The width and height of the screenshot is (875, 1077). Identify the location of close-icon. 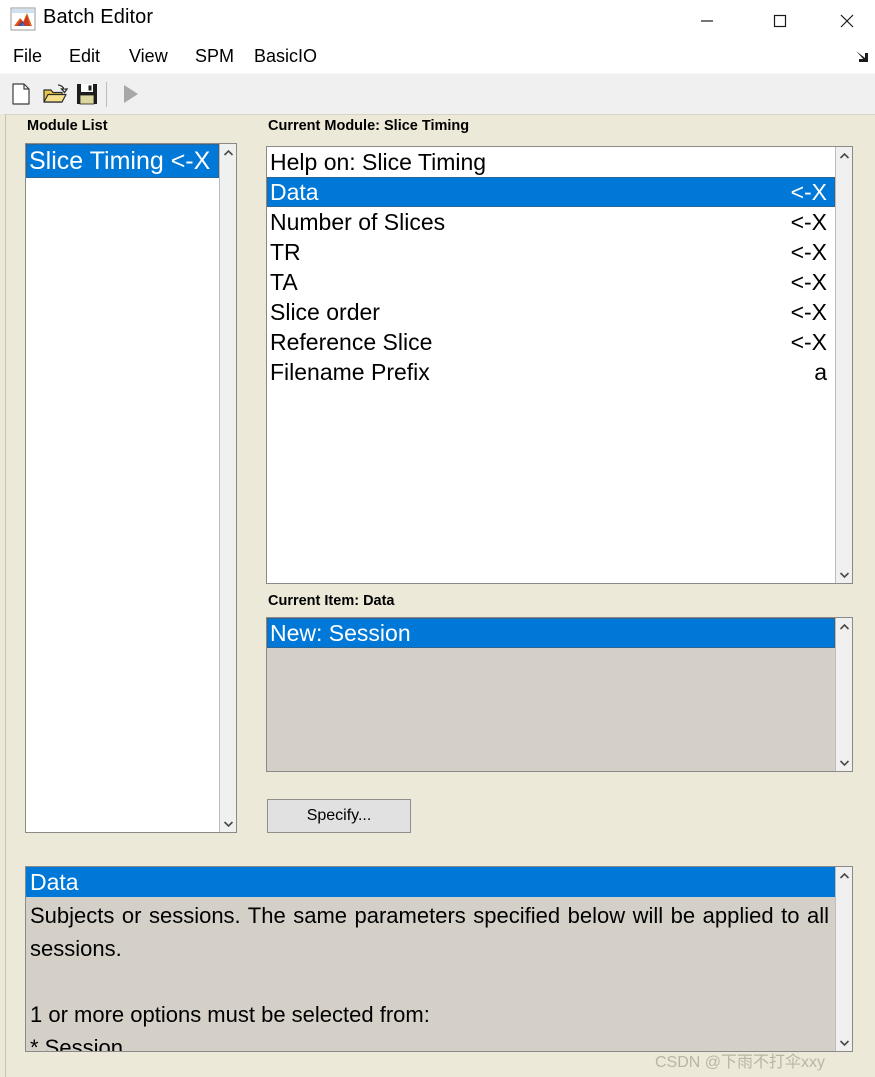
(847, 21).